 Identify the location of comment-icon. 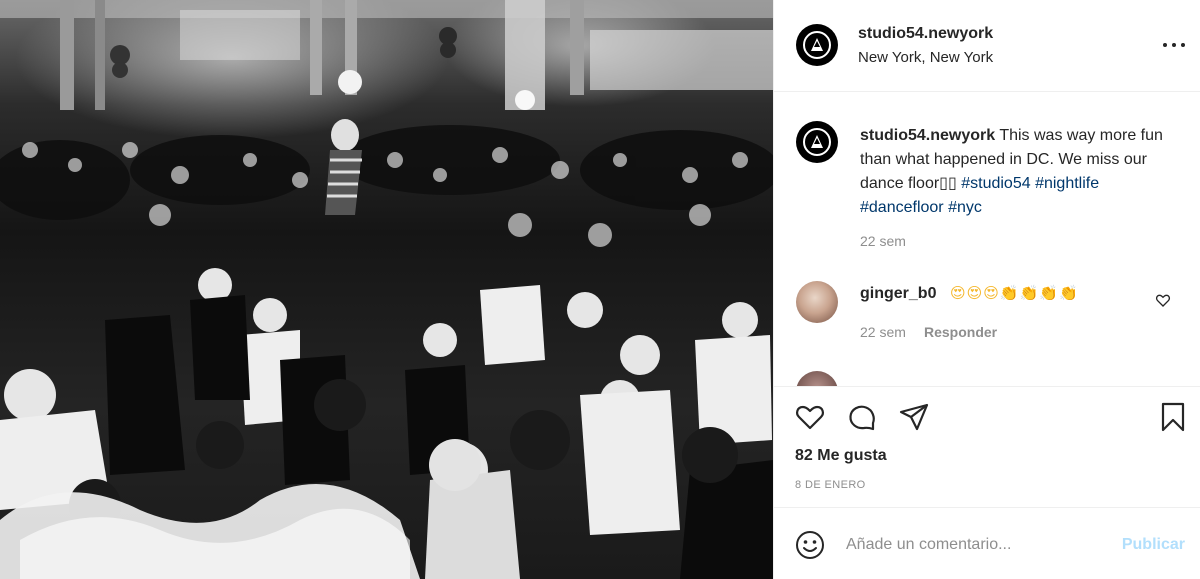
(862, 417).